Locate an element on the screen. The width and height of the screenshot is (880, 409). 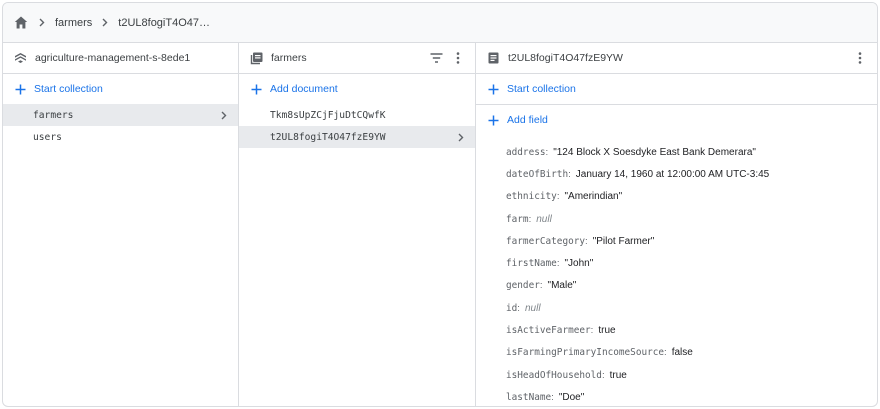
field-row: isFarmingPrimaryIncomeSource: false is located at coordinates (676, 353).